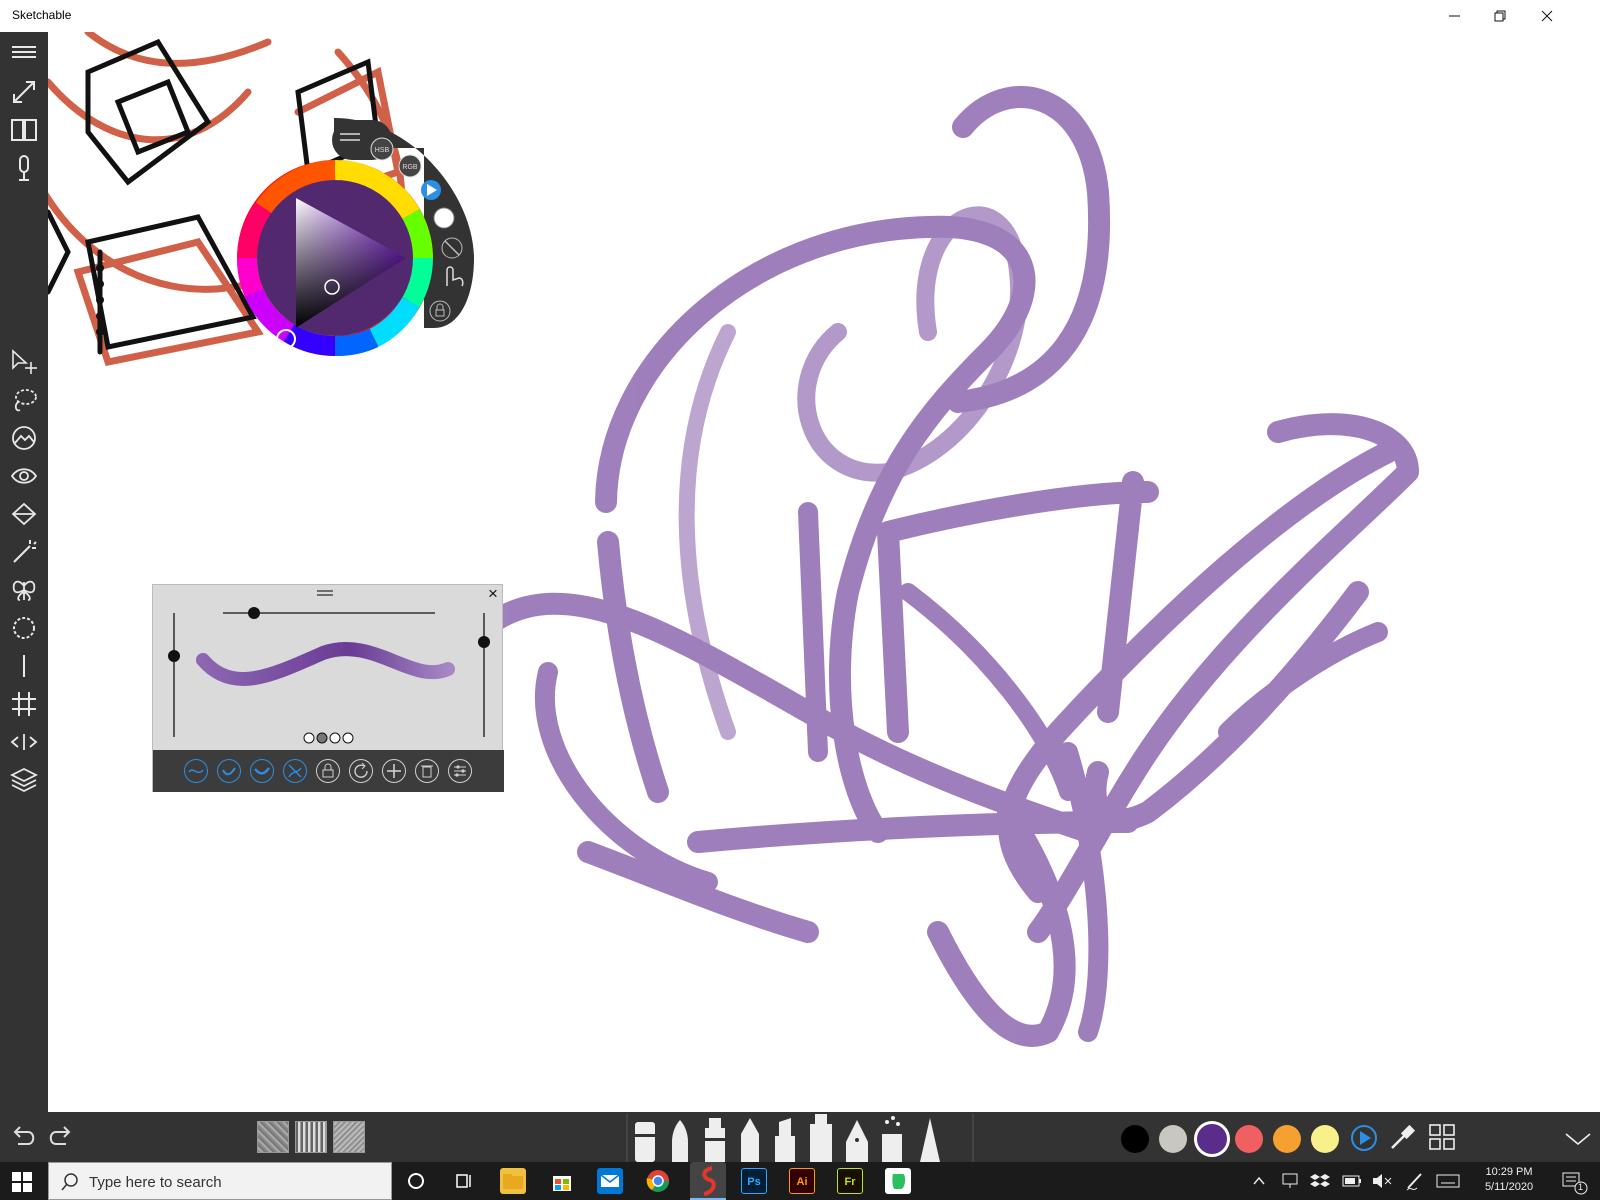  I want to click on task-view-icon, so click(463, 1181).